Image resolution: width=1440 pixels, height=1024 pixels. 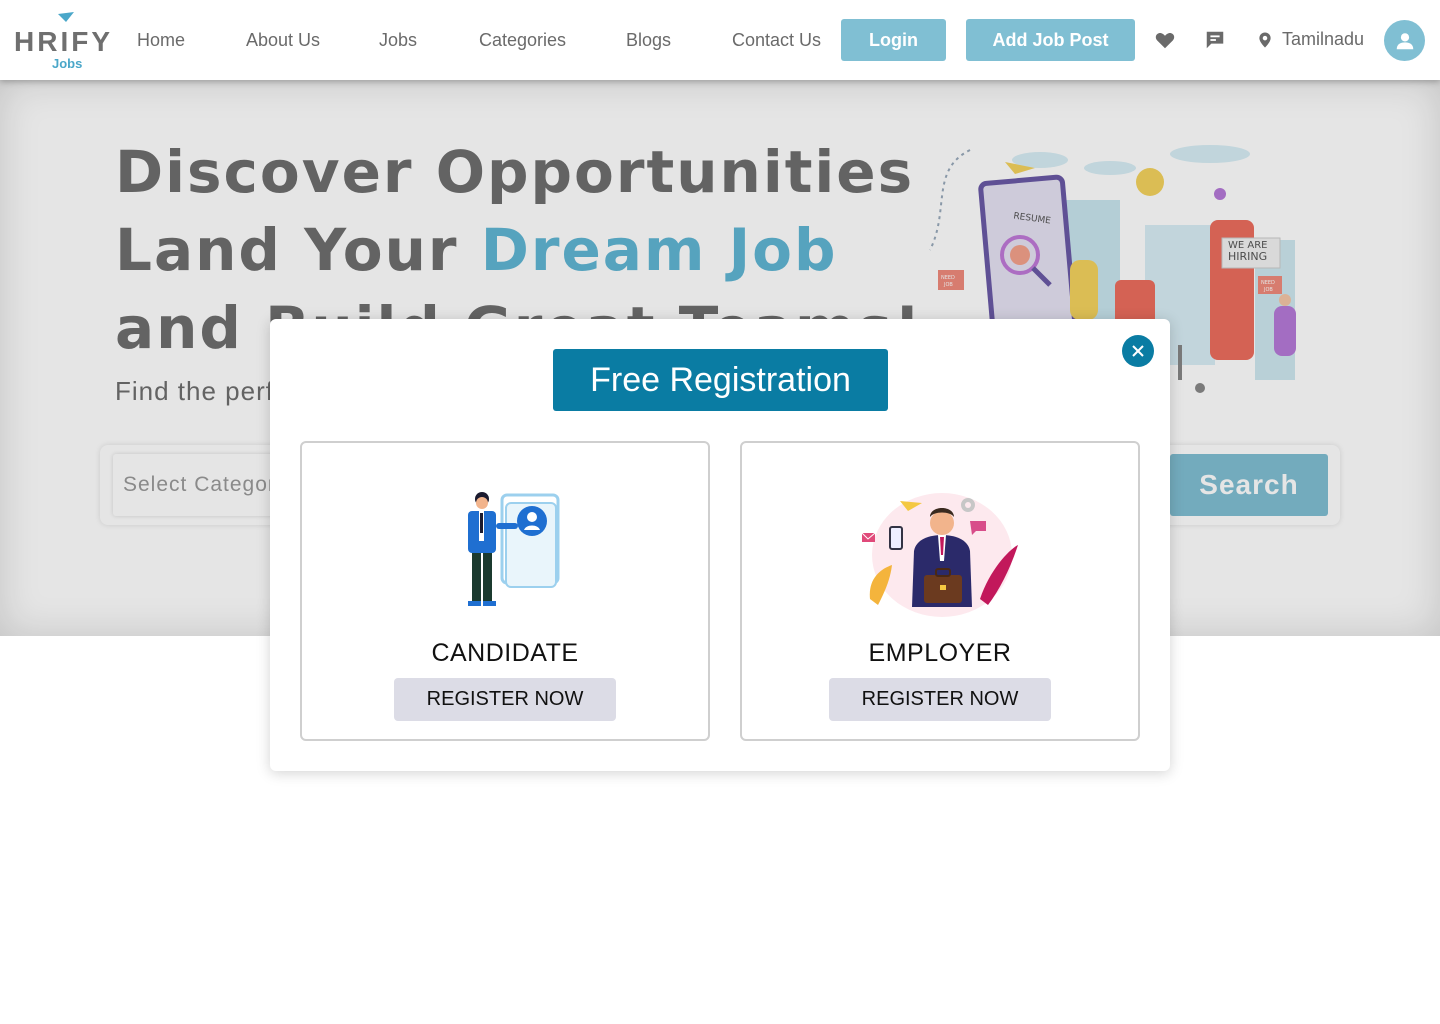 What do you see at coordinates (893, 40) in the screenshot?
I see `login-button: Login` at bounding box center [893, 40].